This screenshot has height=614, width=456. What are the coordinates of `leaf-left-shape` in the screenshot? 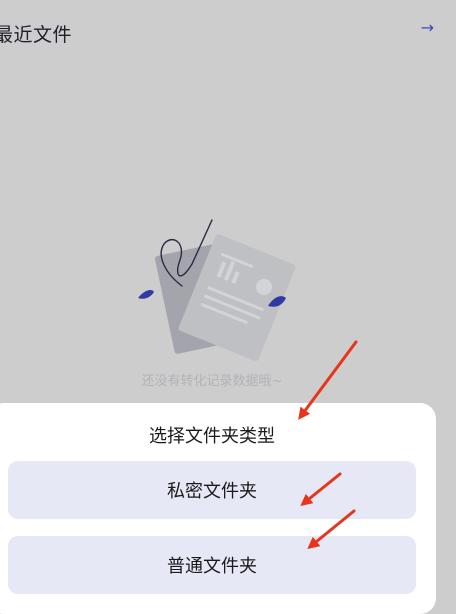 It's located at (146, 294).